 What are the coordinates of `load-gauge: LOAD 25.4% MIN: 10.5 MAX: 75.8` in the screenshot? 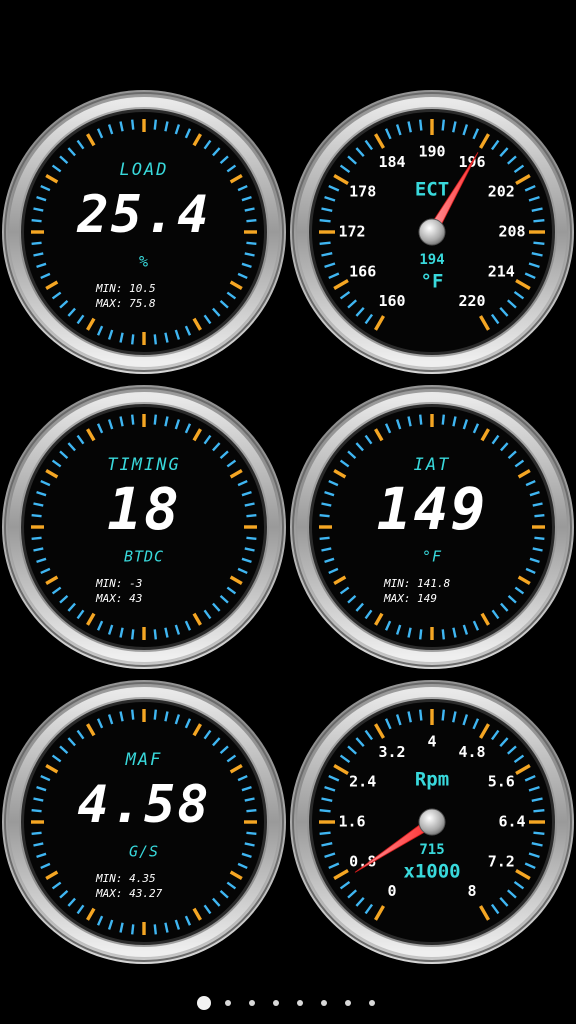 It's located at (144, 232).